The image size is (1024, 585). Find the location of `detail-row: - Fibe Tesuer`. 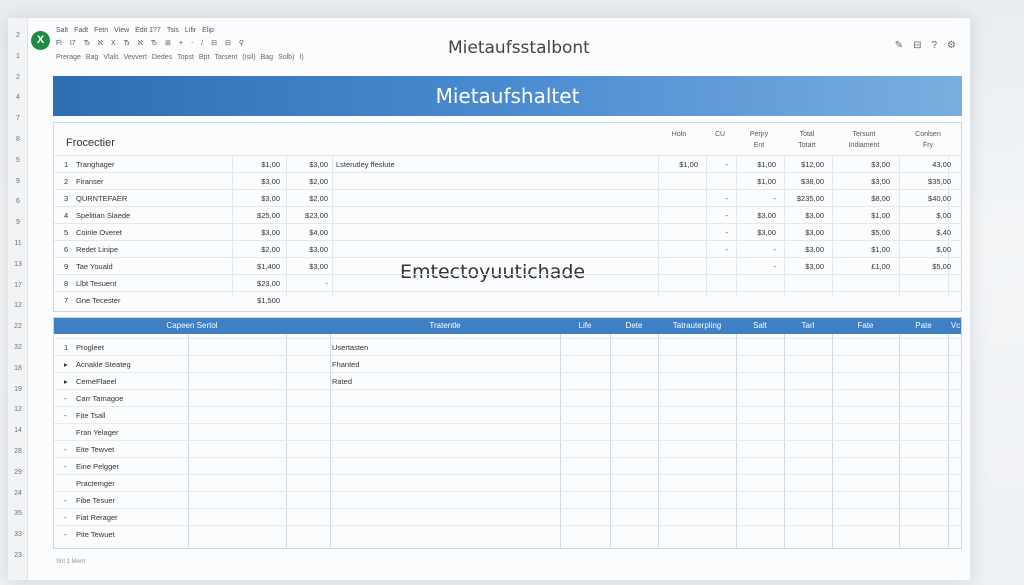

detail-row: - Fibe Tesuer is located at coordinates (507, 499).